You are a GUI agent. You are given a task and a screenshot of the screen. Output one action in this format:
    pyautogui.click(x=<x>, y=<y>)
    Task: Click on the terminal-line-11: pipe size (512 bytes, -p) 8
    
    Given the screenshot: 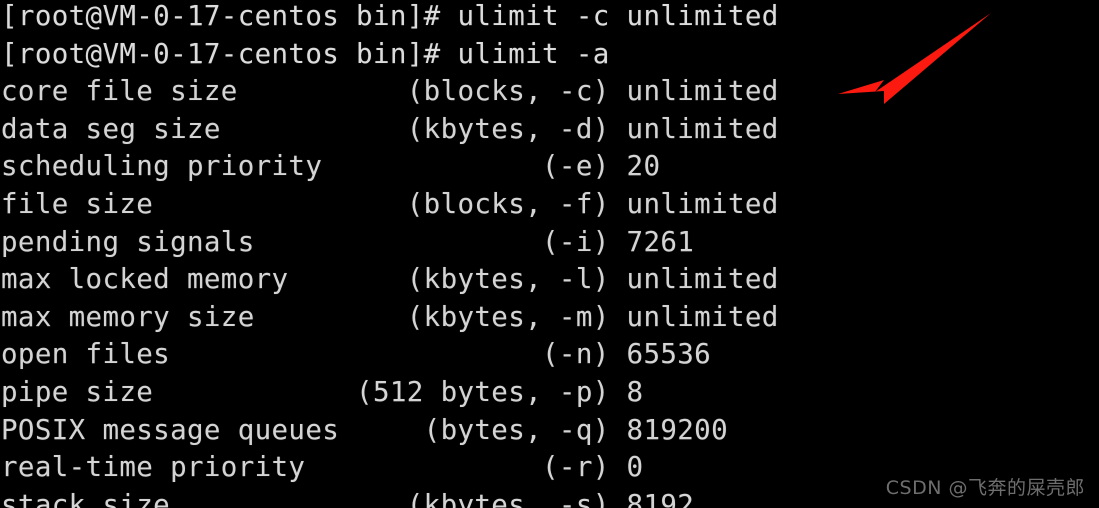 What is the action you would take?
    pyautogui.click(x=322, y=392)
    